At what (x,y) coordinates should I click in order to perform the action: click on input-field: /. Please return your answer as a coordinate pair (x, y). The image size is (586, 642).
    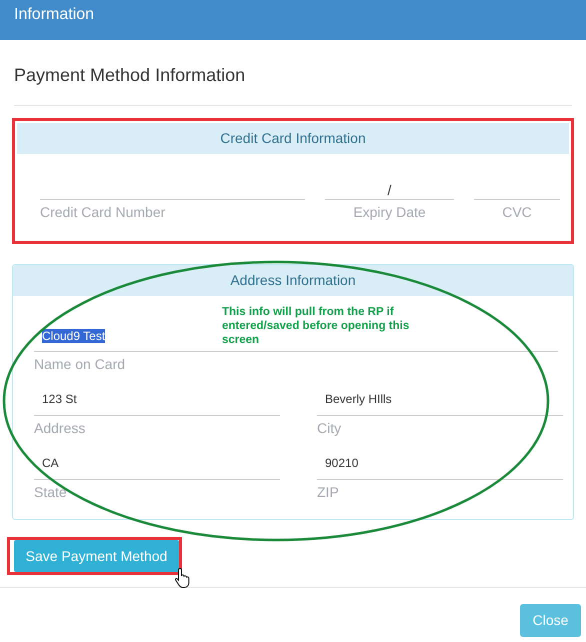
    Looking at the image, I should click on (389, 191).